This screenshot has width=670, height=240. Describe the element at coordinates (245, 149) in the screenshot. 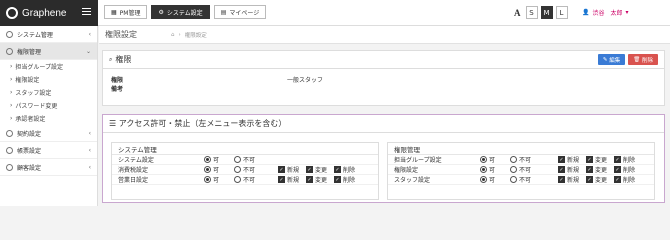

I see `box-title: システム管理` at that location.